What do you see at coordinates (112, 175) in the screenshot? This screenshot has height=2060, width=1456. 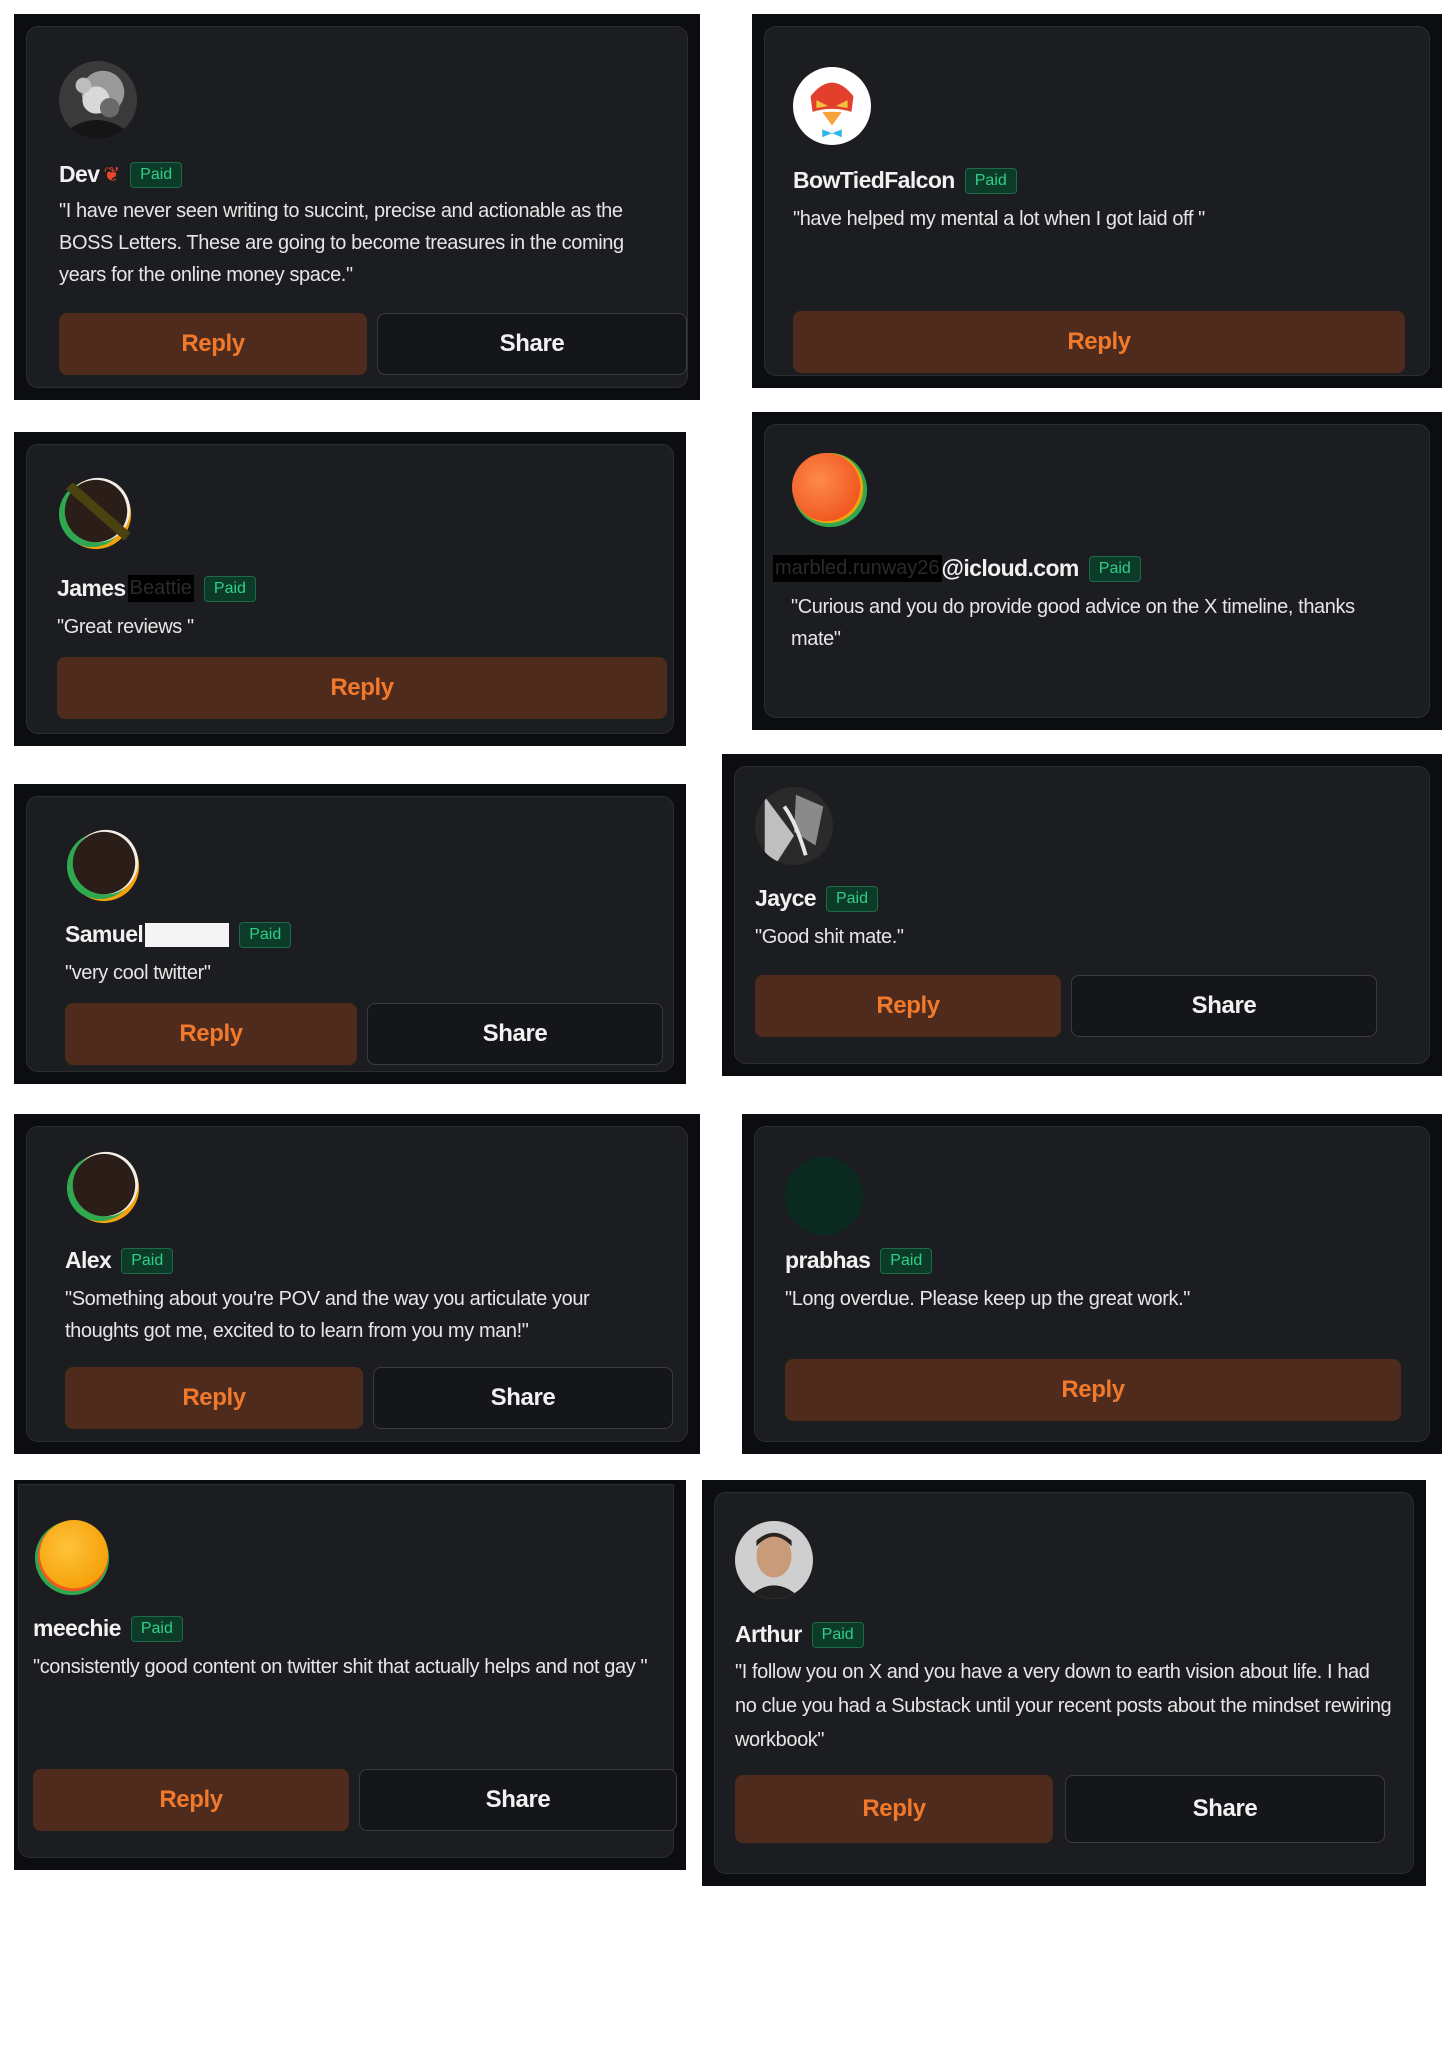 I see `fire-icon: ❦` at bounding box center [112, 175].